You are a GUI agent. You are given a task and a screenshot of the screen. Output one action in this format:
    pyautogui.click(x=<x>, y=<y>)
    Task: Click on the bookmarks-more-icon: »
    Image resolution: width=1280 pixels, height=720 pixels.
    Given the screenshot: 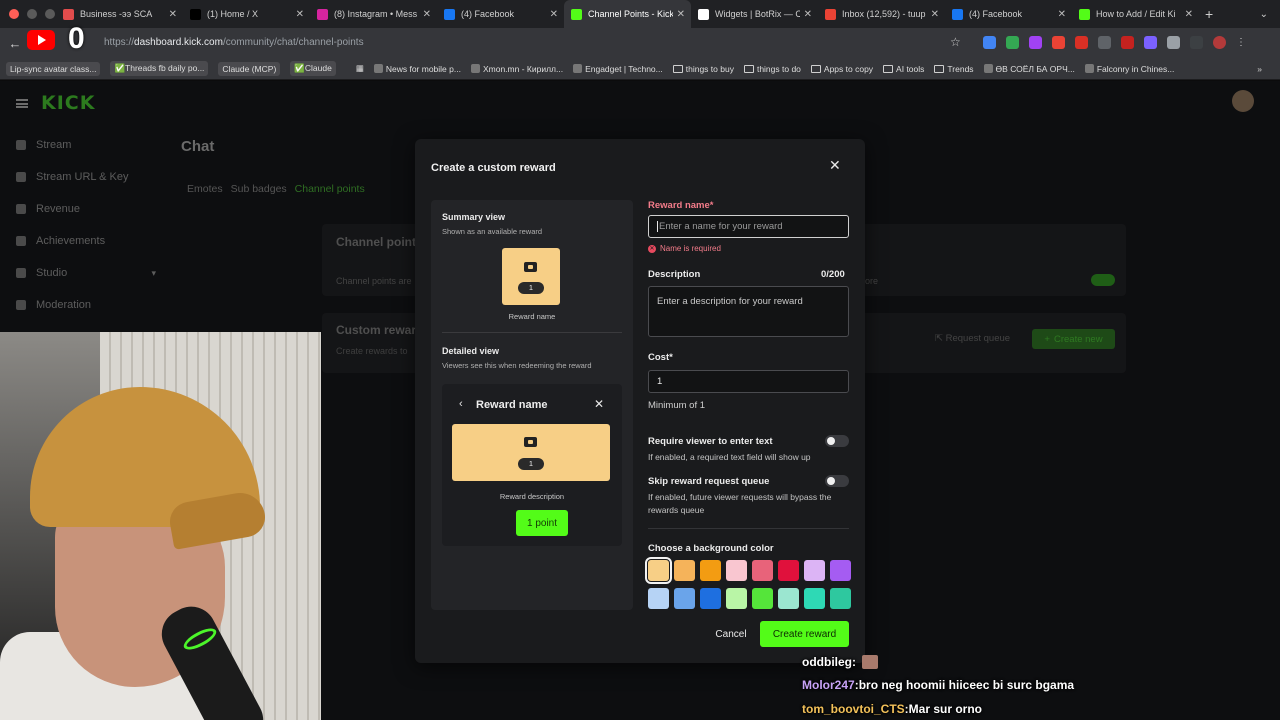 What is the action you would take?
    pyautogui.click(x=1259, y=69)
    